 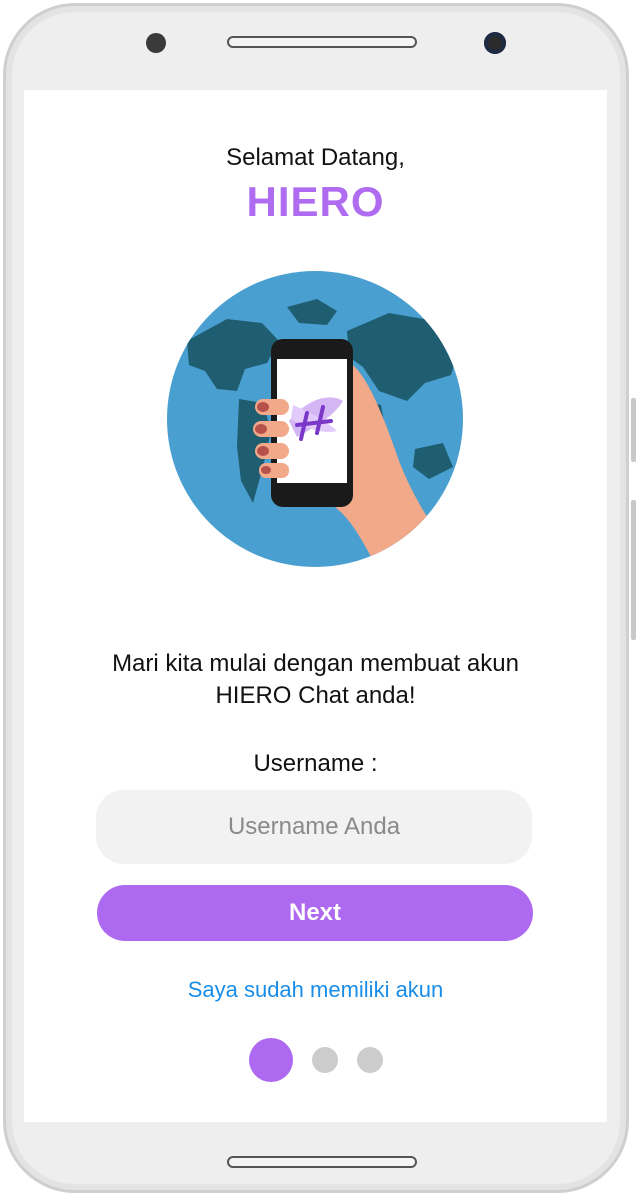 I want to click on brand-title: HIERO, so click(x=315, y=201).